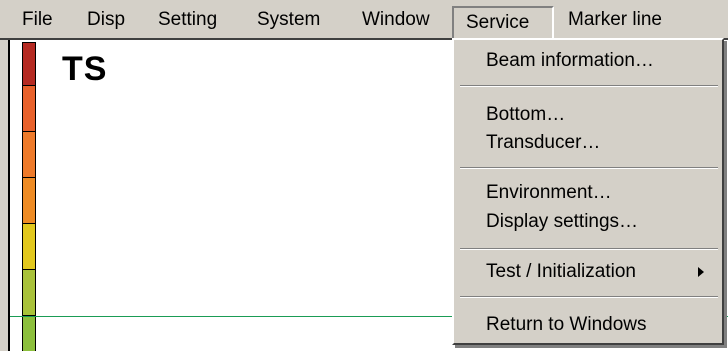 This screenshot has width=728, height=351. Describe the element at coordinates (615, 20) in the screenshot. I see `menu-marker-line: Marker line` at that location.